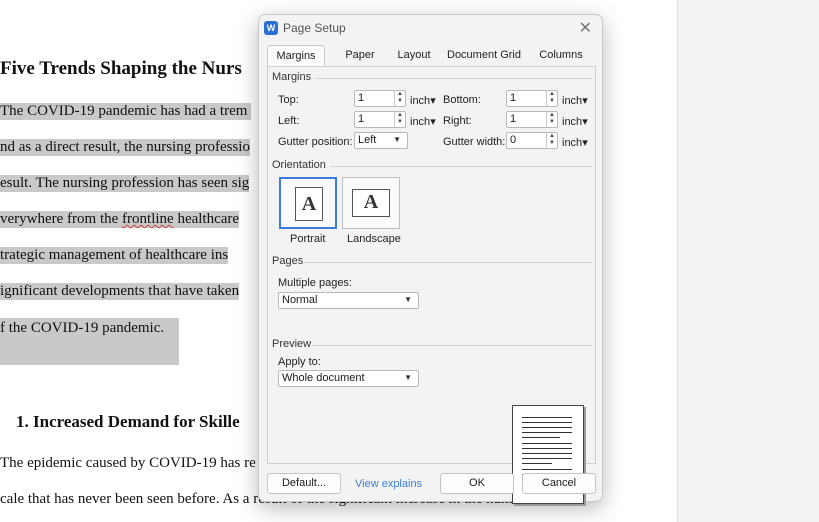  Describe the element at coordinates (423, 121) in the screenshot. I see `left-unit-select: inch▾` at that location.